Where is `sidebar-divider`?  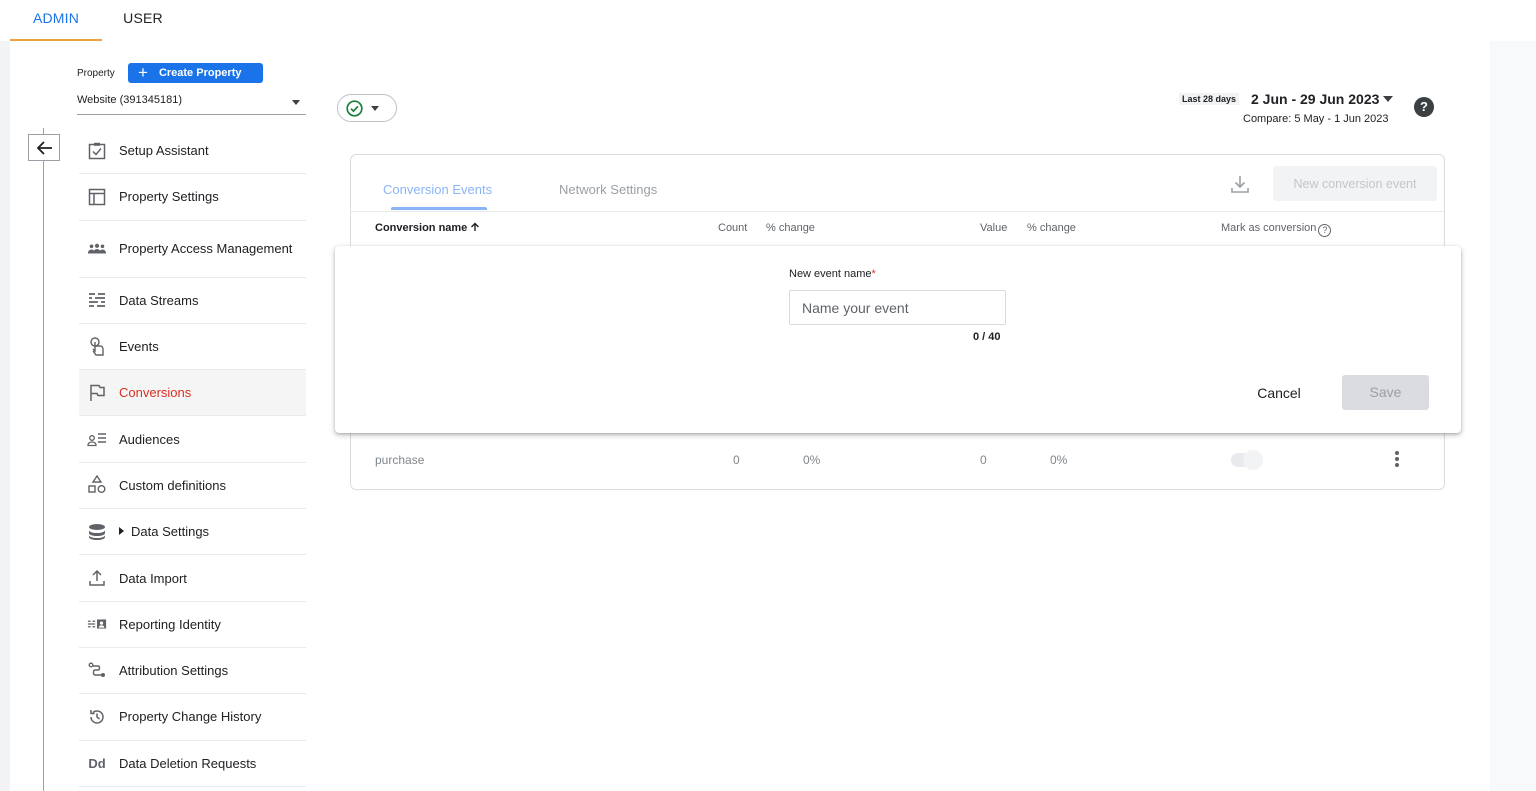 sidebar-divider is located at coordinates (43, 459).